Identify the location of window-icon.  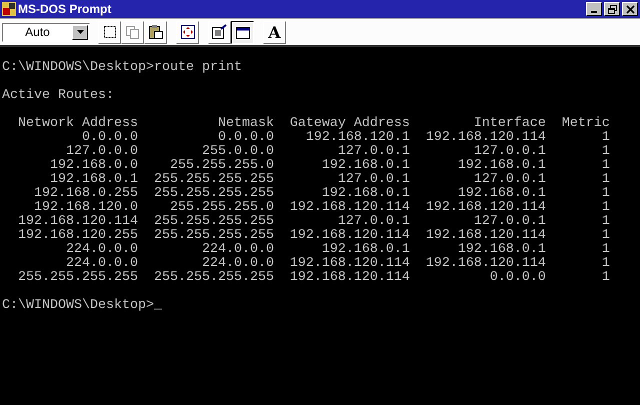
(242, 32).